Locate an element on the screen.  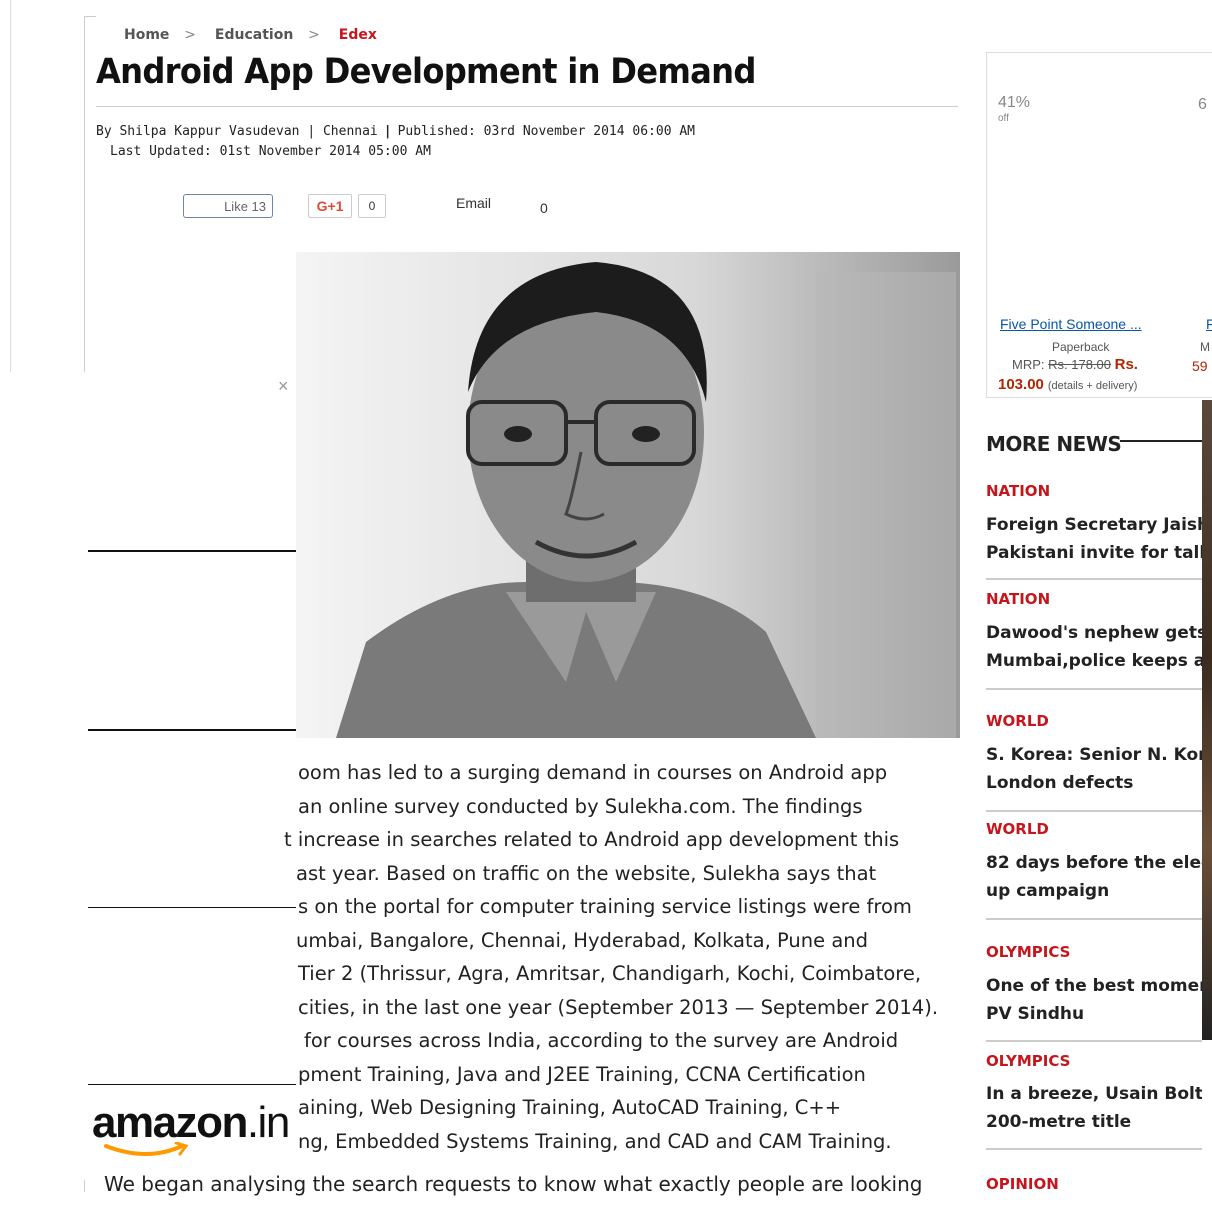
book-title-link-2: F is located at coordinates (1209, 324).